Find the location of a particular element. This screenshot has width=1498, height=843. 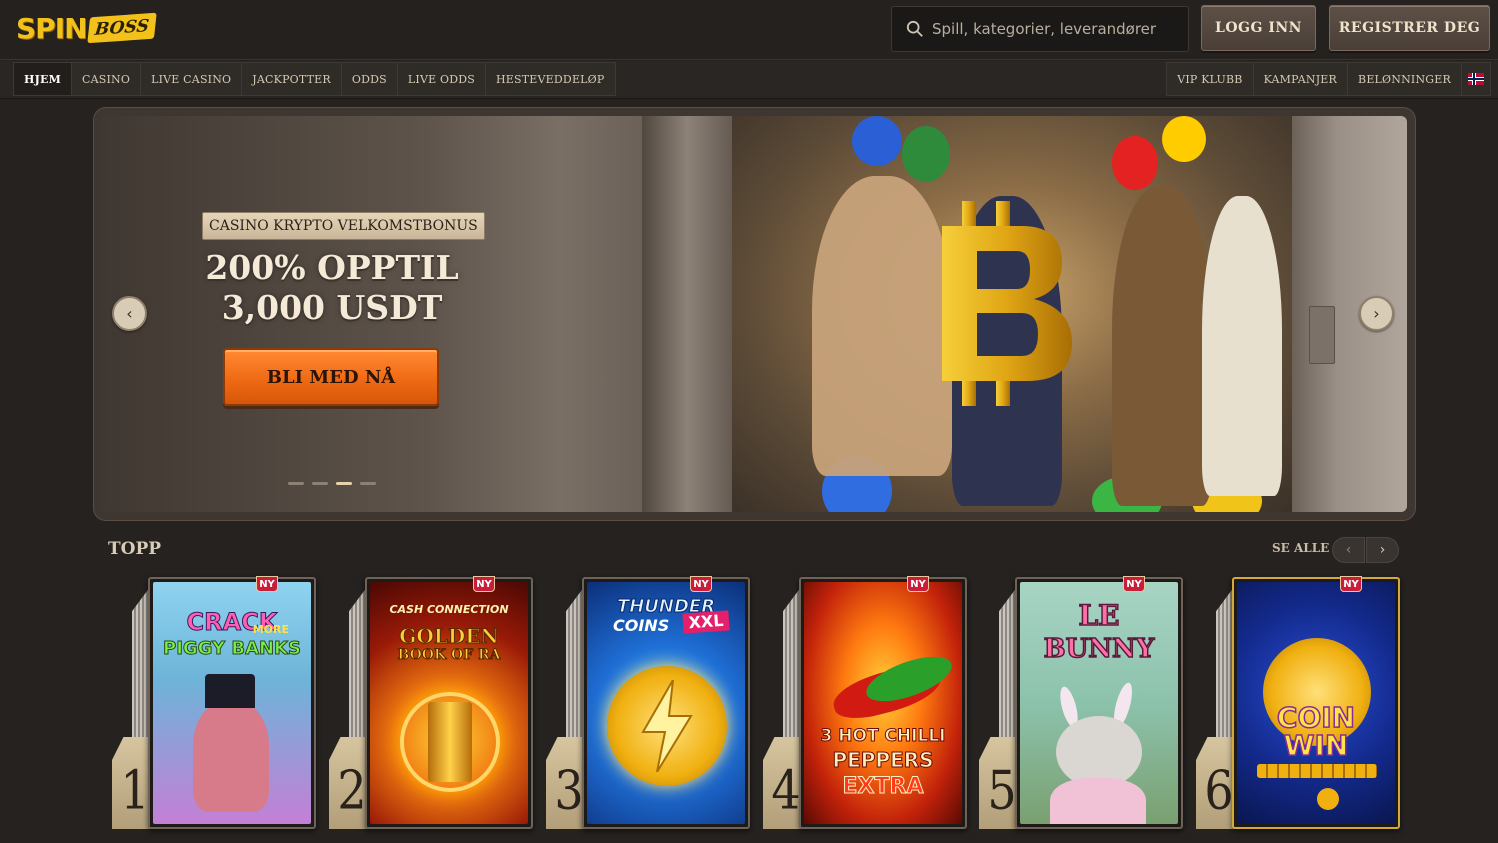

nav-right-group: VIP KLUBB KAMPANJER BELØNNINGER is located at coordinates (1328, 79).